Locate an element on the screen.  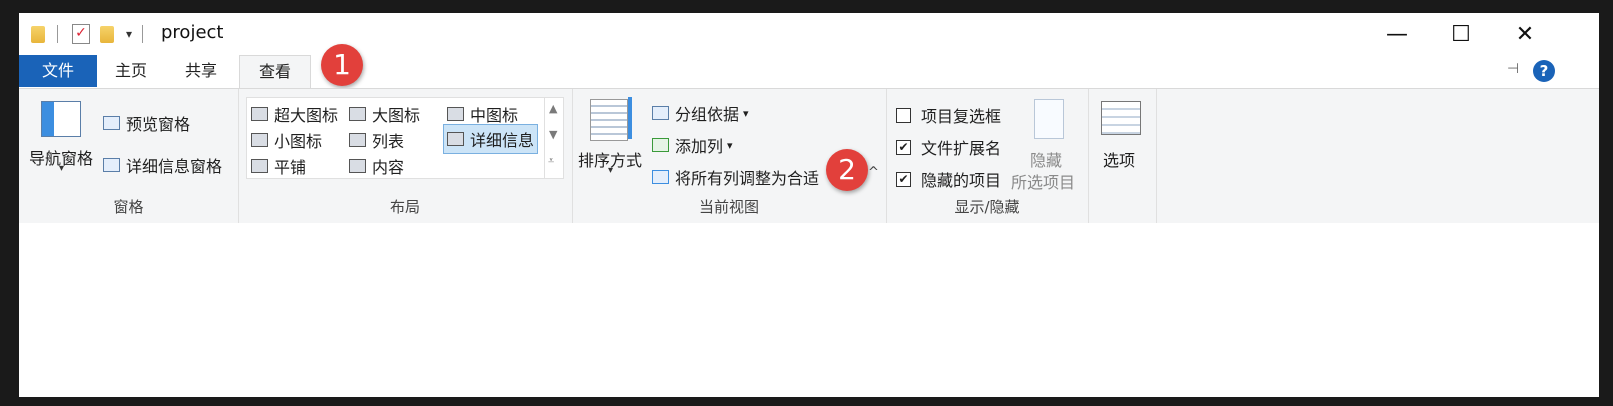
tab-share: 共享 is located at coordinates (201, 71).